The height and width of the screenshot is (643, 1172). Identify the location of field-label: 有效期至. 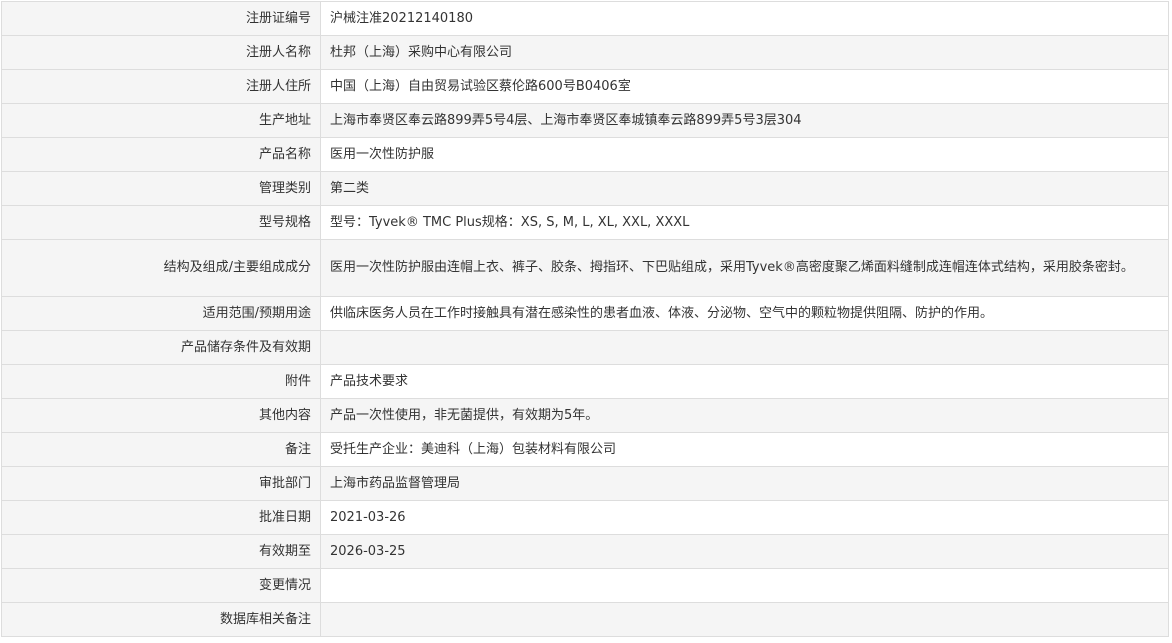
(161, 551).